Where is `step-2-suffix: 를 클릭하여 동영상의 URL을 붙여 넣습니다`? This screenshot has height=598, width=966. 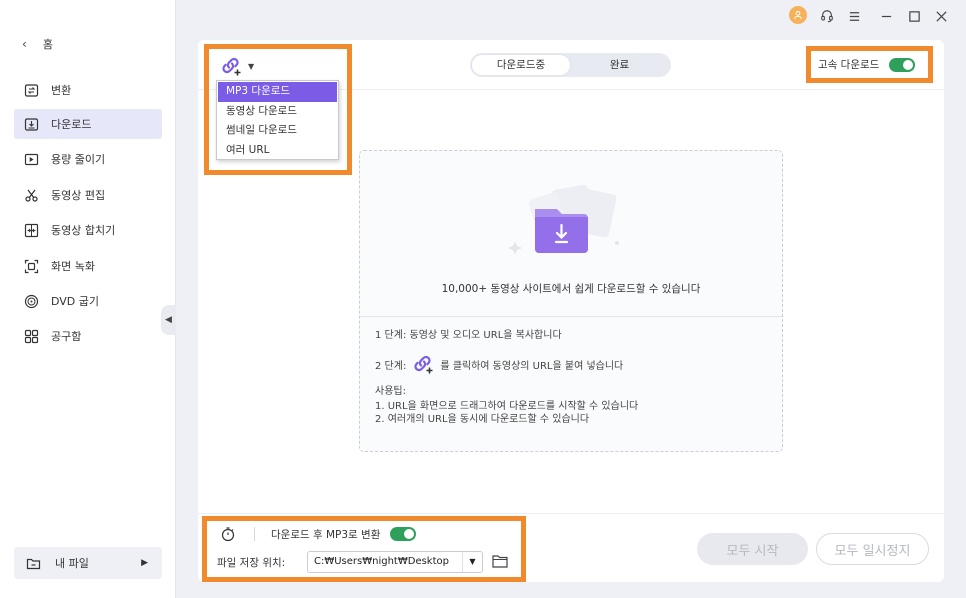 step-2-suffix: 를 클릭하여 동영상의 URL을 붙여 넣습니다 is located at coordinates (532, 366).